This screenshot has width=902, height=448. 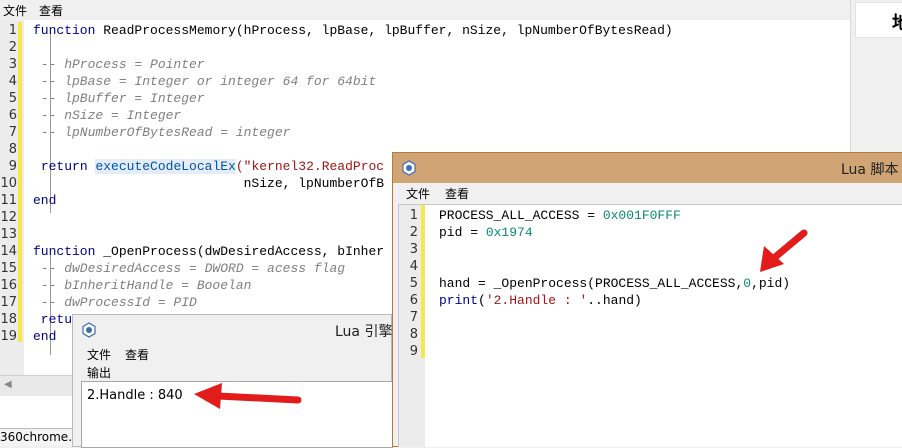 I want to click on line-number: 12, so click(x=8, y=217).